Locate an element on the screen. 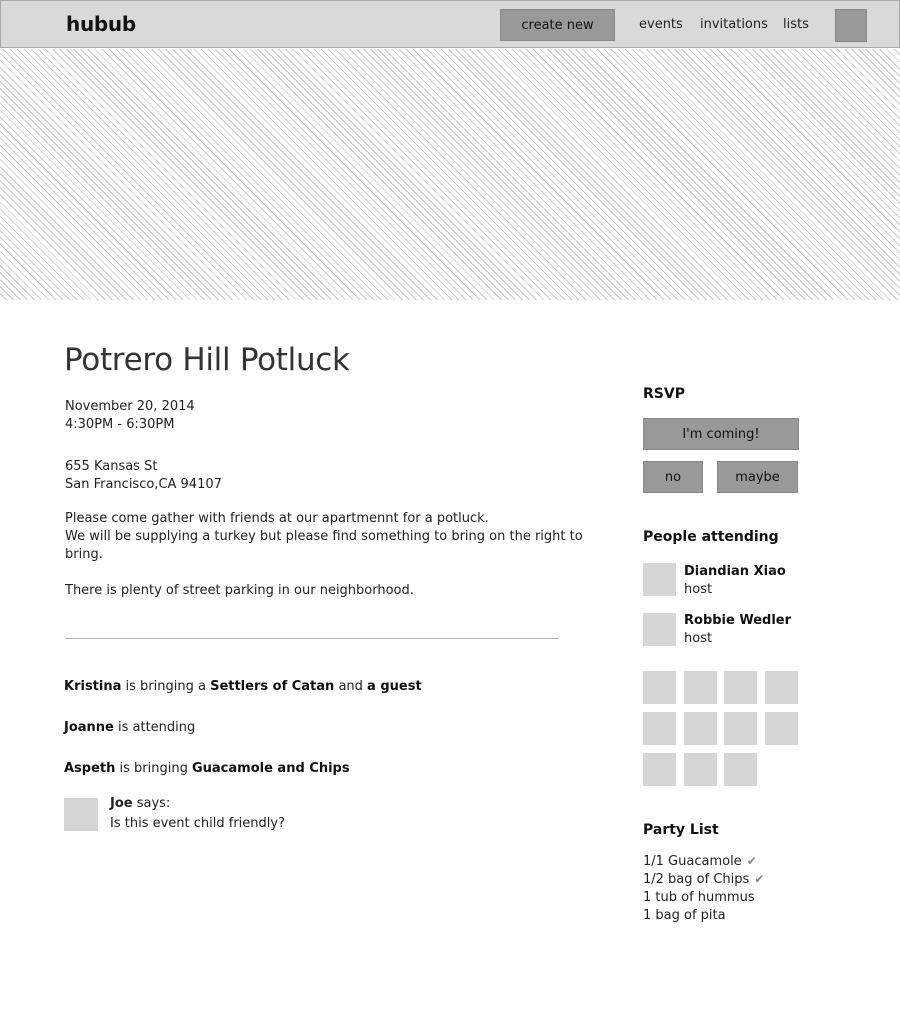 The width and height of the screenshot is (900, 1023). nav-link-lists: lists is located at coordinates (796, 24).